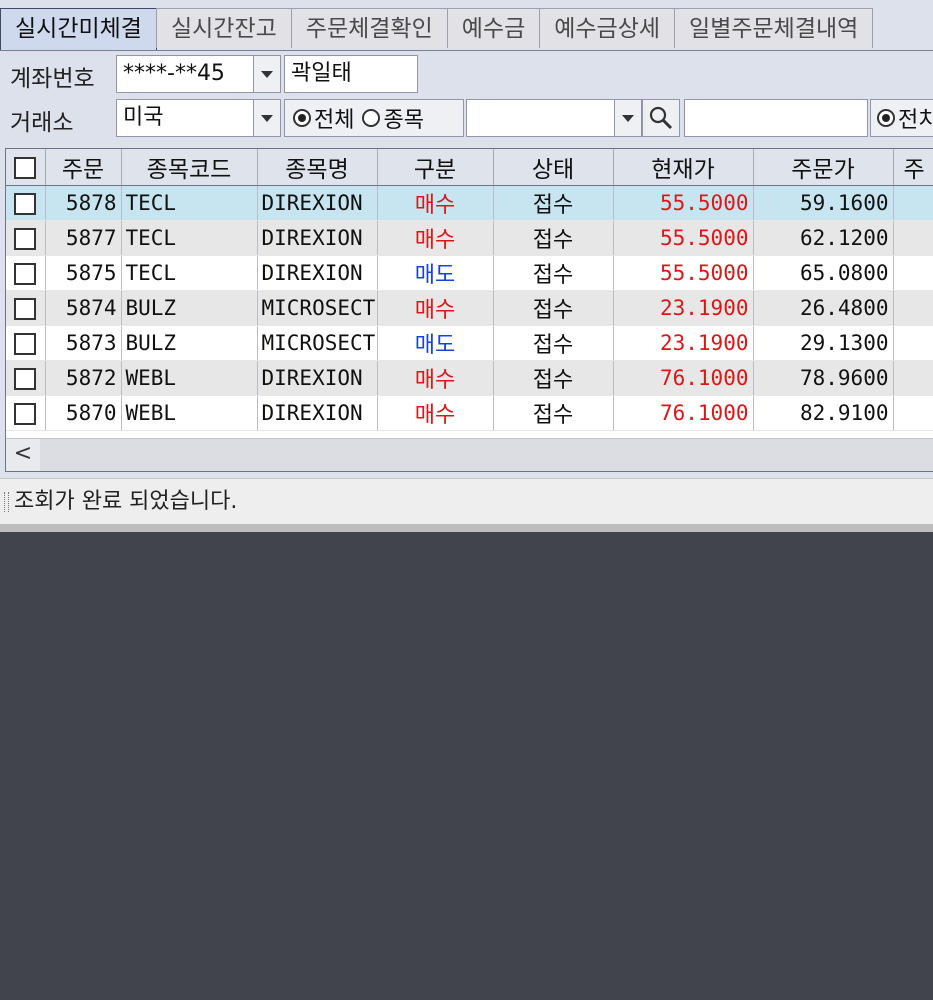 This screenshot has width=933, height=1000. What do you see at coordinates (541, 118) in the screenshot?
I see `symbol-input` at bounding box center [541, 118].